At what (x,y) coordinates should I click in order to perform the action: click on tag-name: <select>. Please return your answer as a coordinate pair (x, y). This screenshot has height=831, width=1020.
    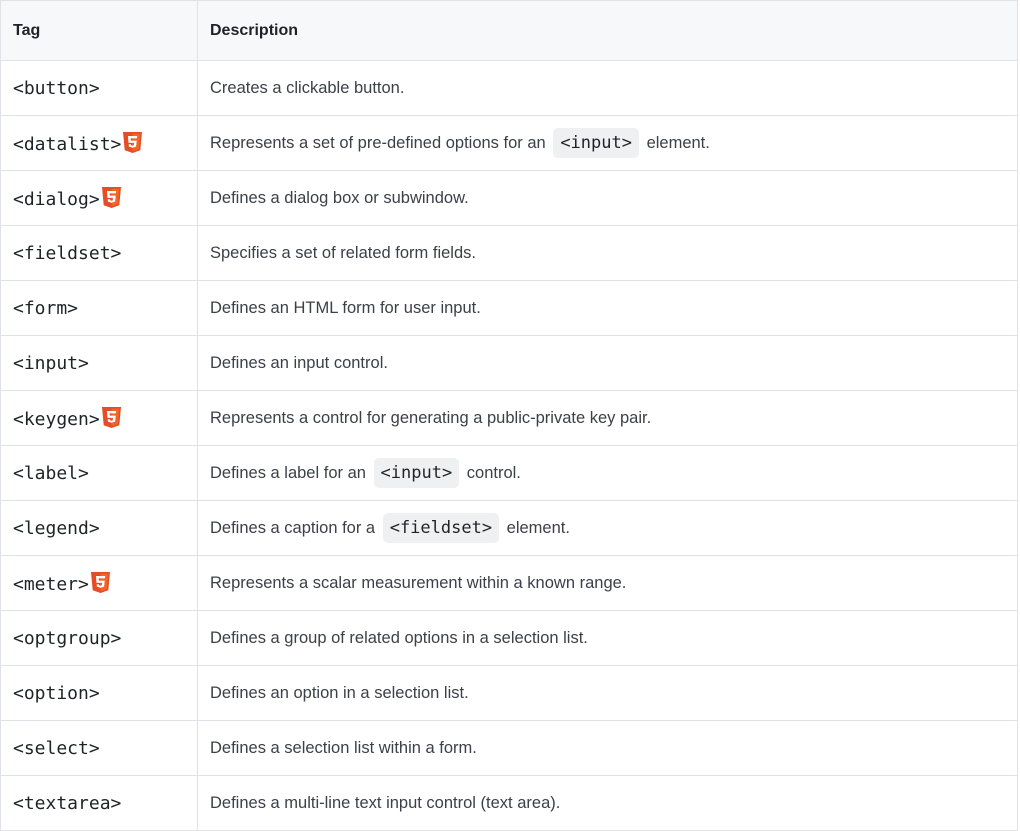
    Looking at the image, I should click on (56, 748).